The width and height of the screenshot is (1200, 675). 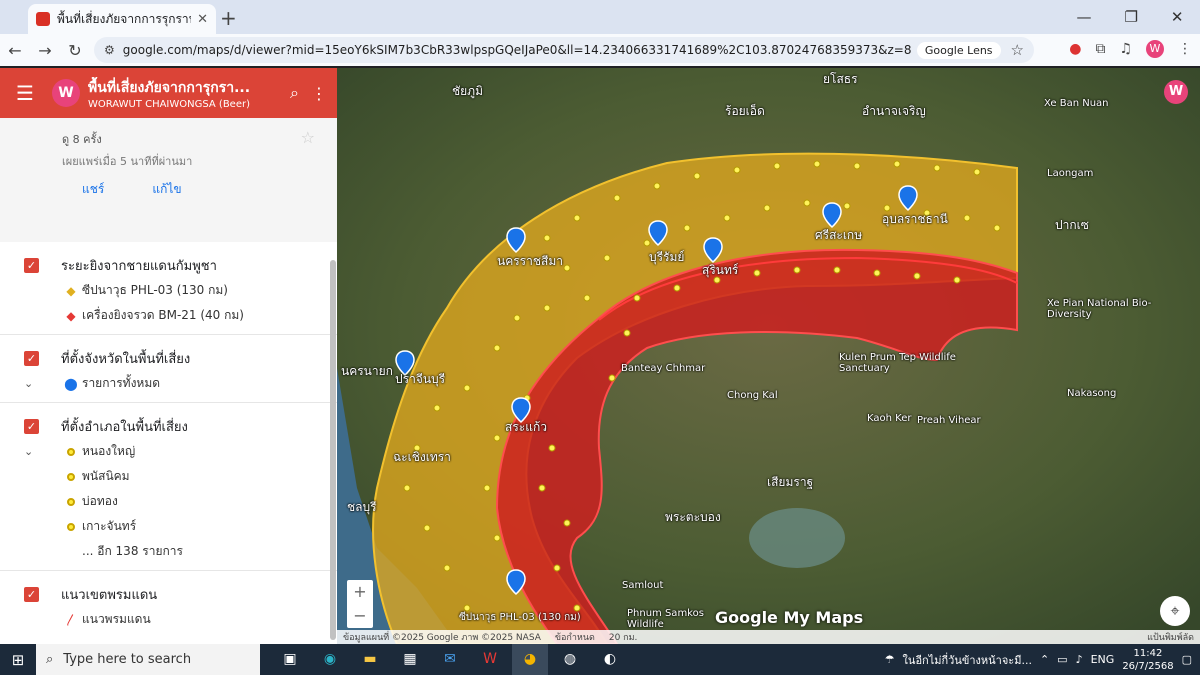 I want to click on chrome-icon: ◕, so click(x=530, y=659).